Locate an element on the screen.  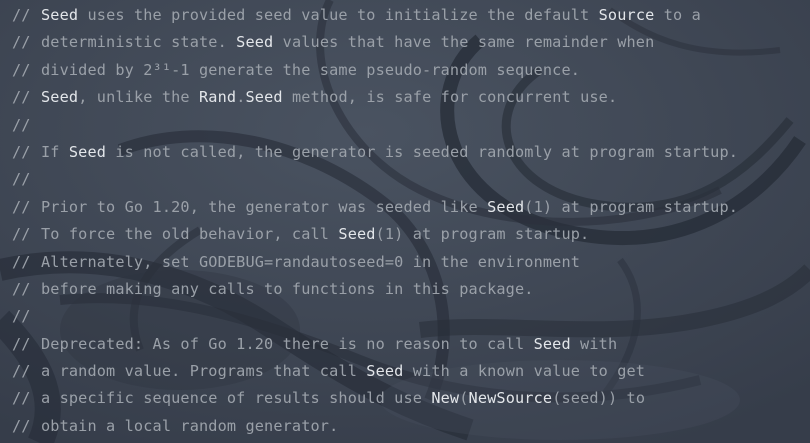
comment-fragment: ( is located at coordinates (464, 398).